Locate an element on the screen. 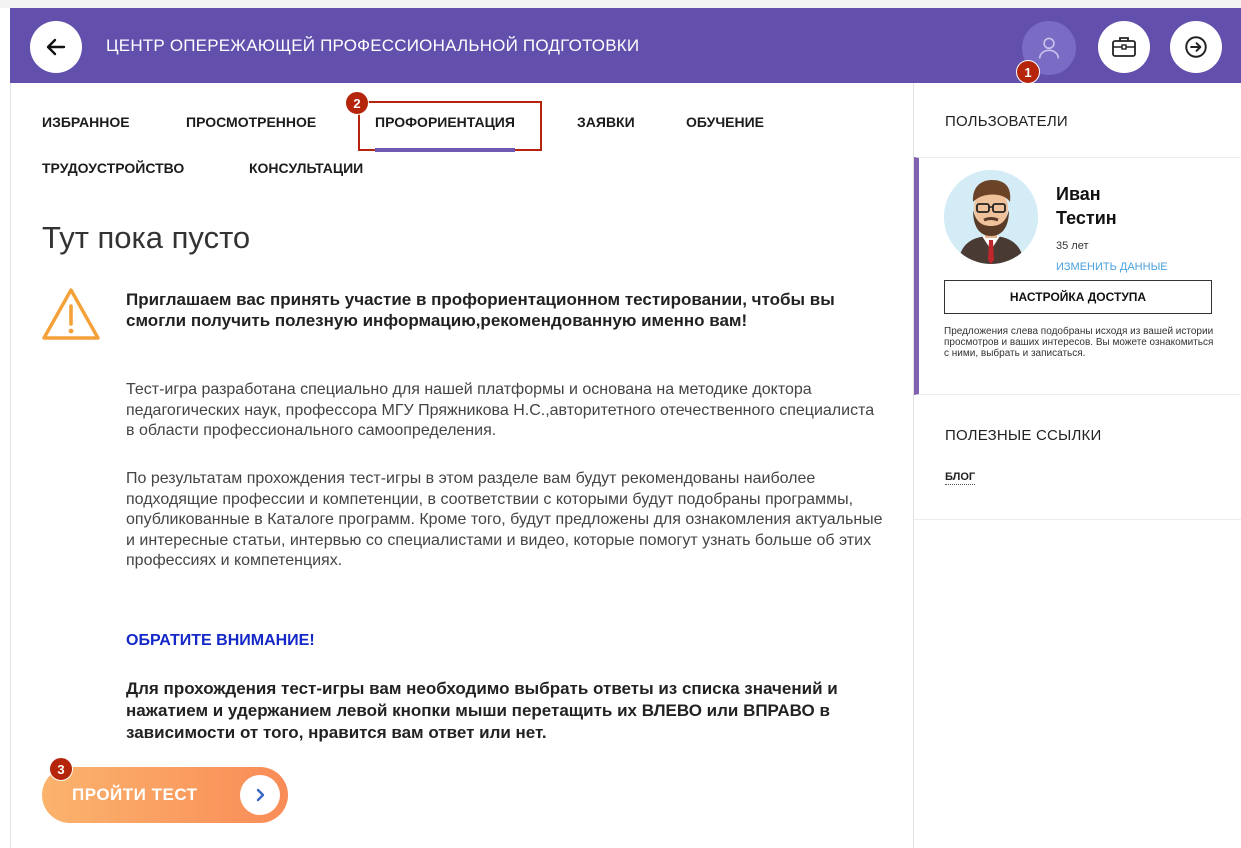 The width and height of the screenshot is (1241, 848). tab-viewed: ПРОСМОТРЕННОЕ is located at coordinates (251, 122).